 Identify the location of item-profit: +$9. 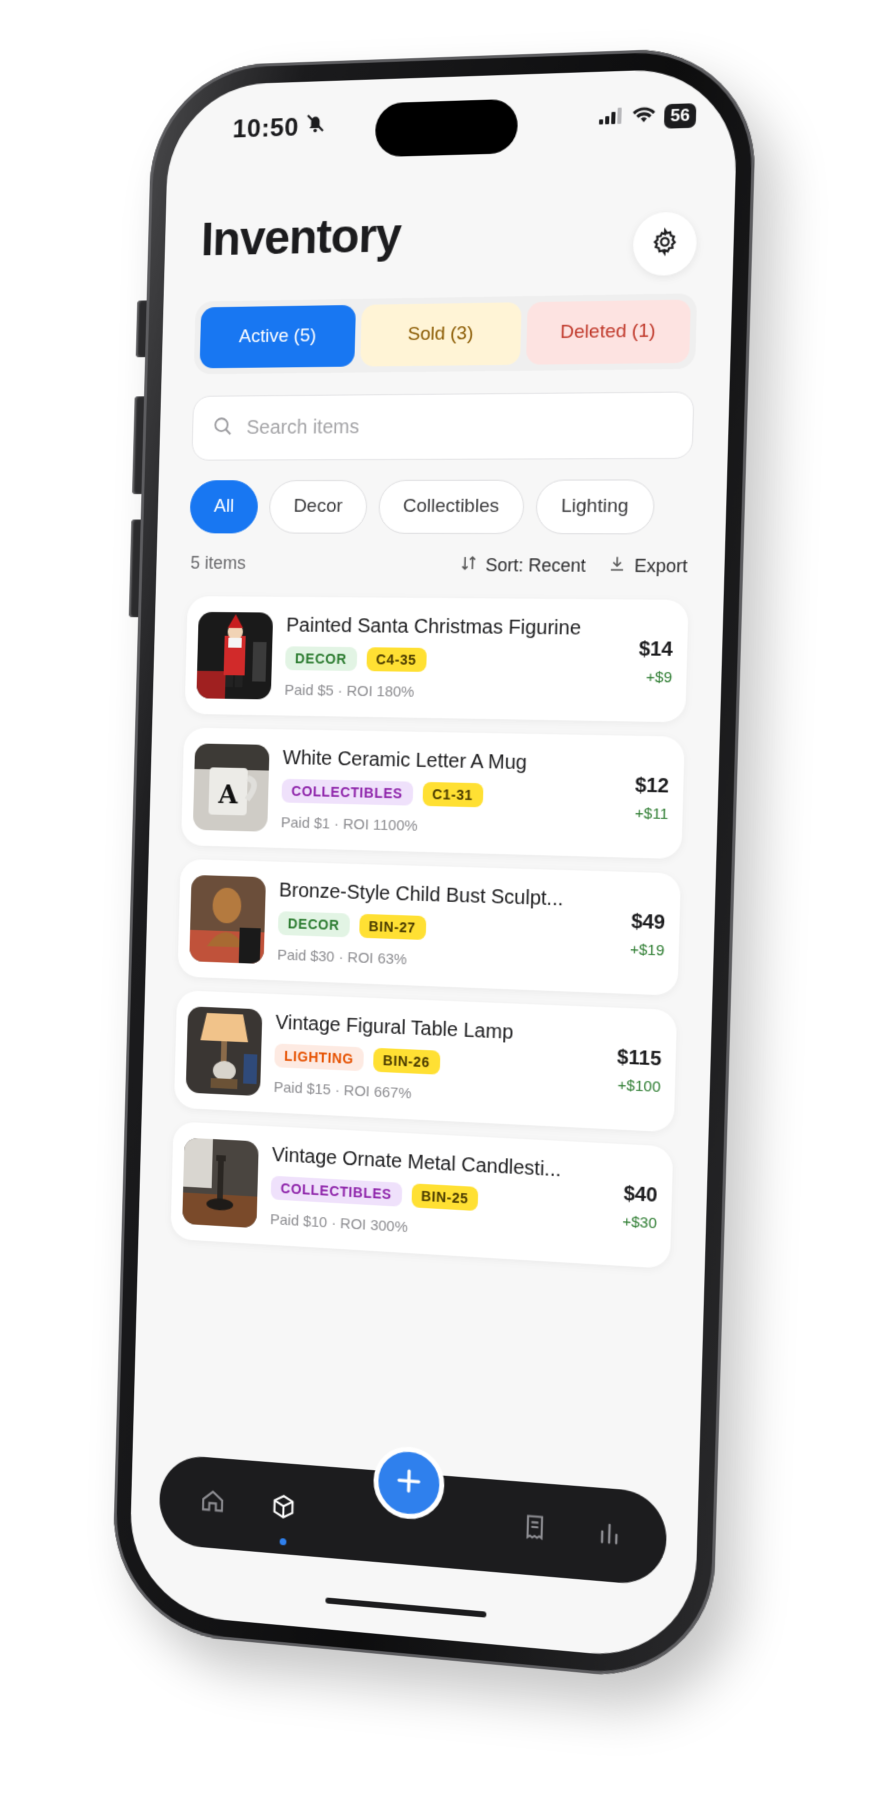
(659, 677).